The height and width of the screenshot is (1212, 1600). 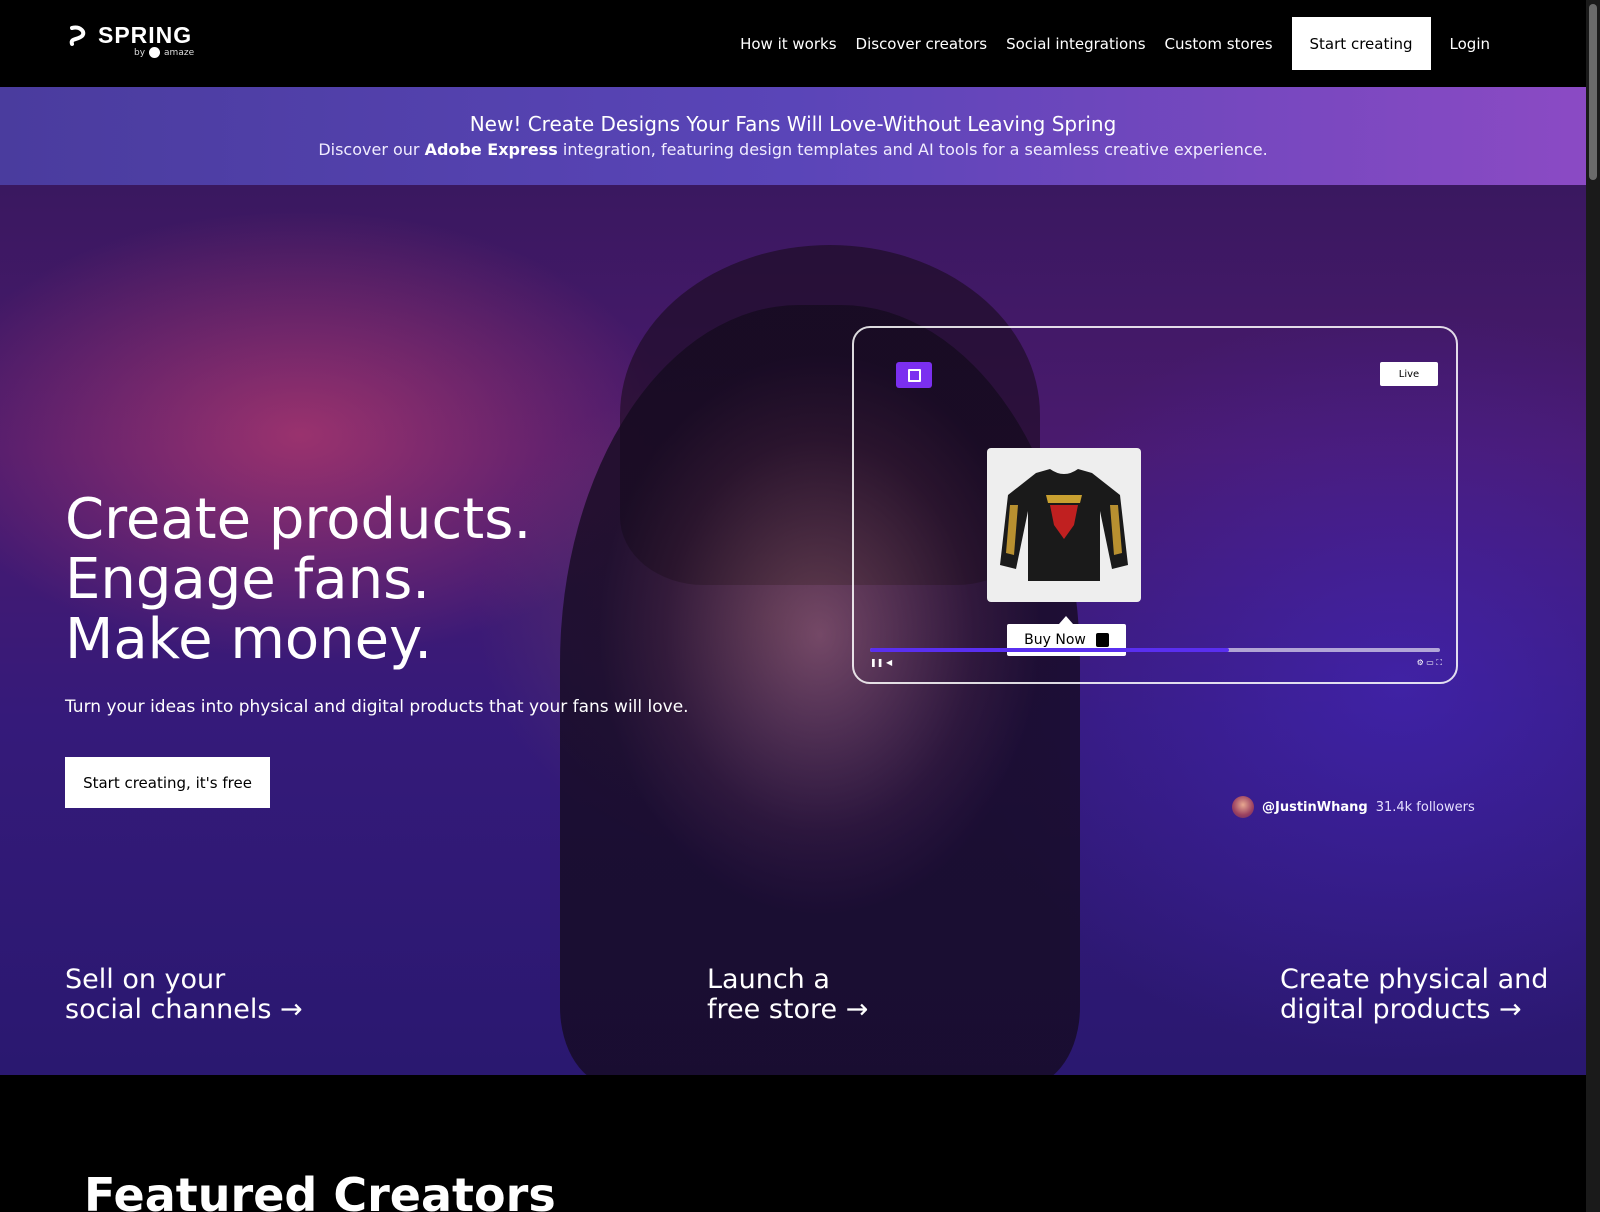 What do you see at coordinates (140, 52) in the screenshot?
I see `logo-by-text: by` at bounding box center [140, 52].